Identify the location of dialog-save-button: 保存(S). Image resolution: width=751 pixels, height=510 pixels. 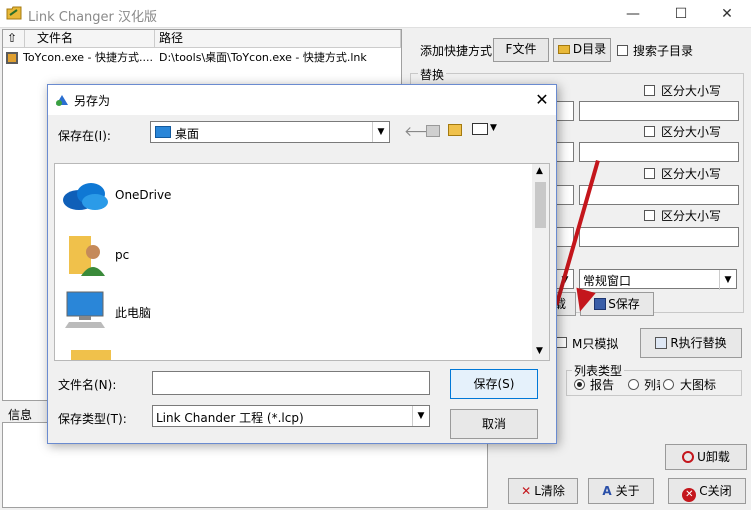
(494, 384).